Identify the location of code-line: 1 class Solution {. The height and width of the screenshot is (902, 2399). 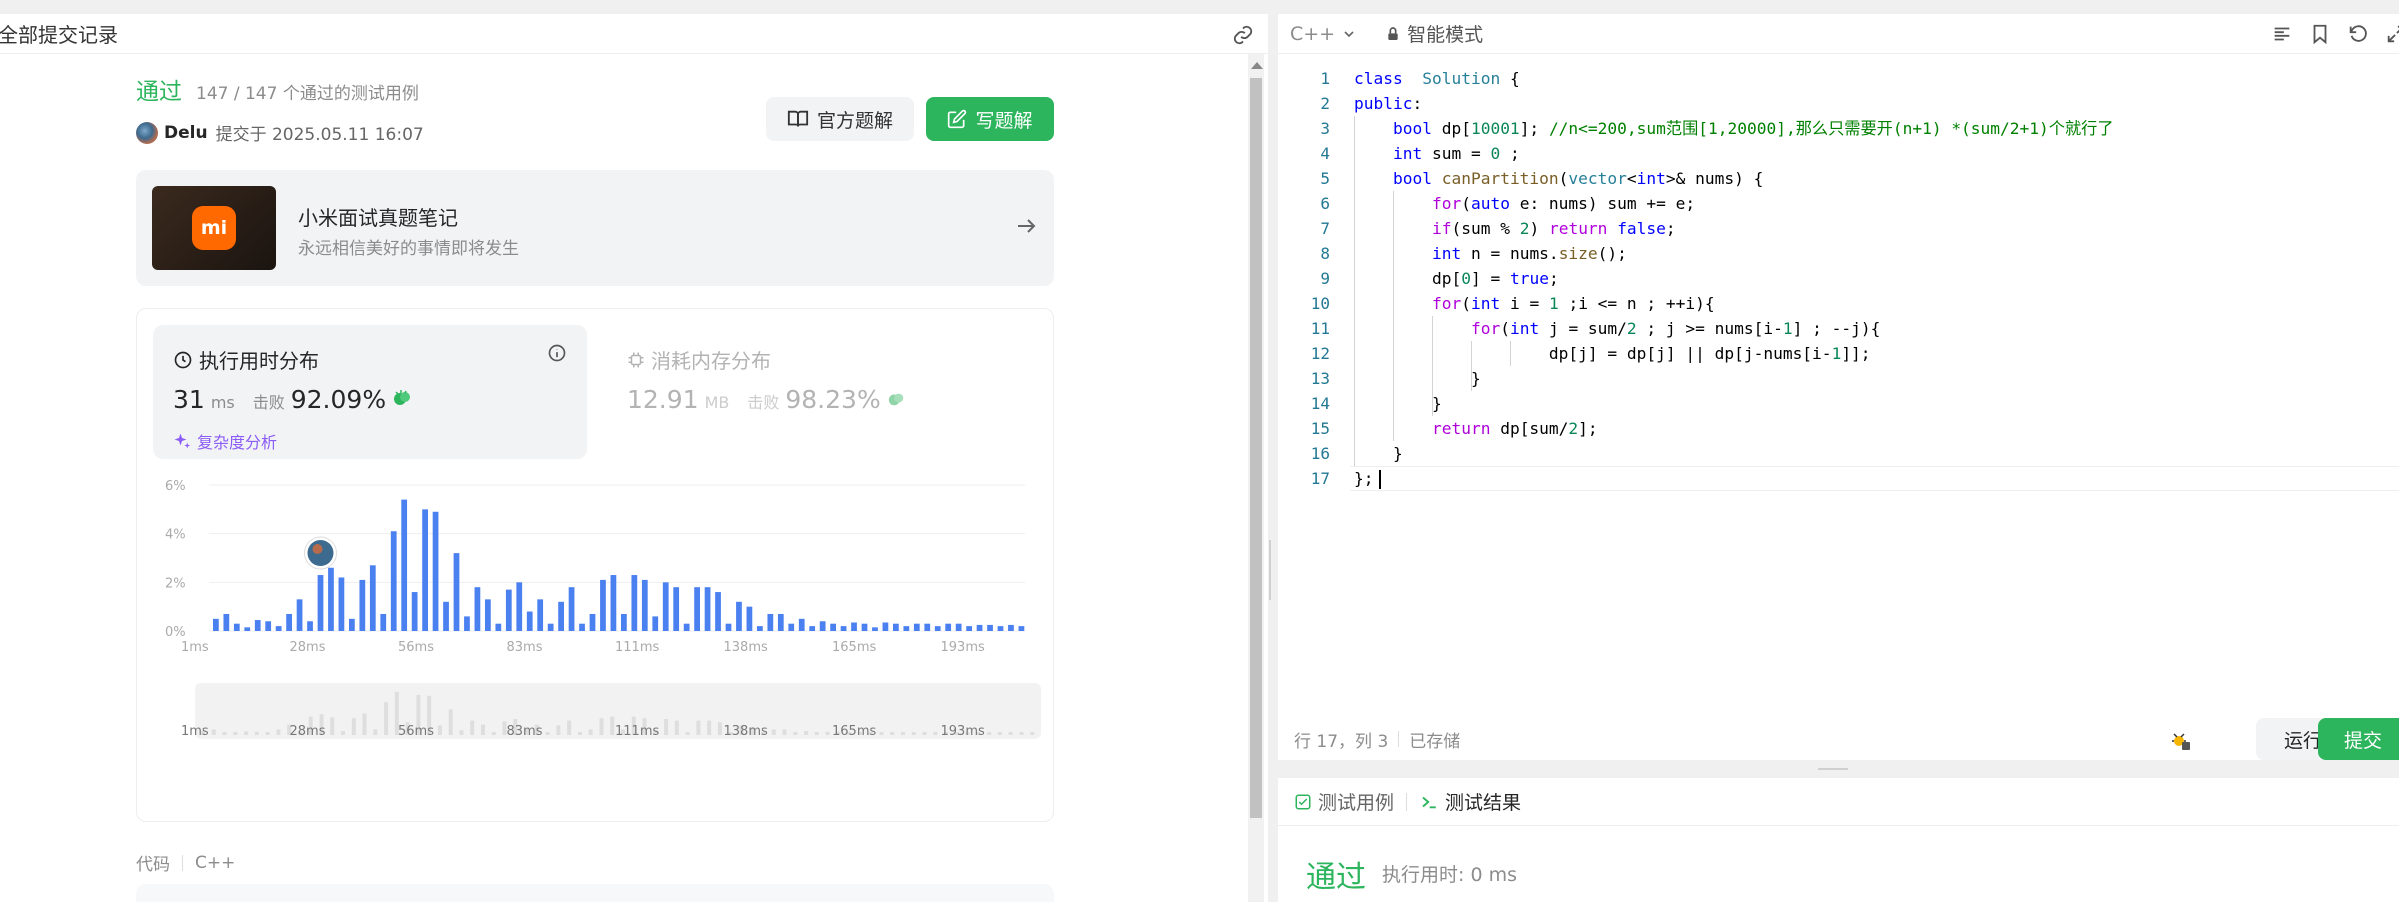
(1838, 78).